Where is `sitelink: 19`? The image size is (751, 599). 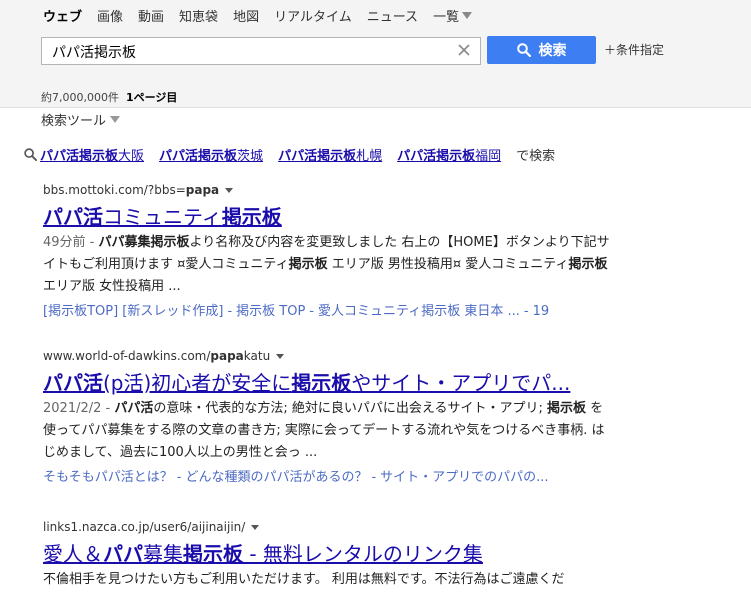
sitelink: 19 is located at coordinates (541, 311).